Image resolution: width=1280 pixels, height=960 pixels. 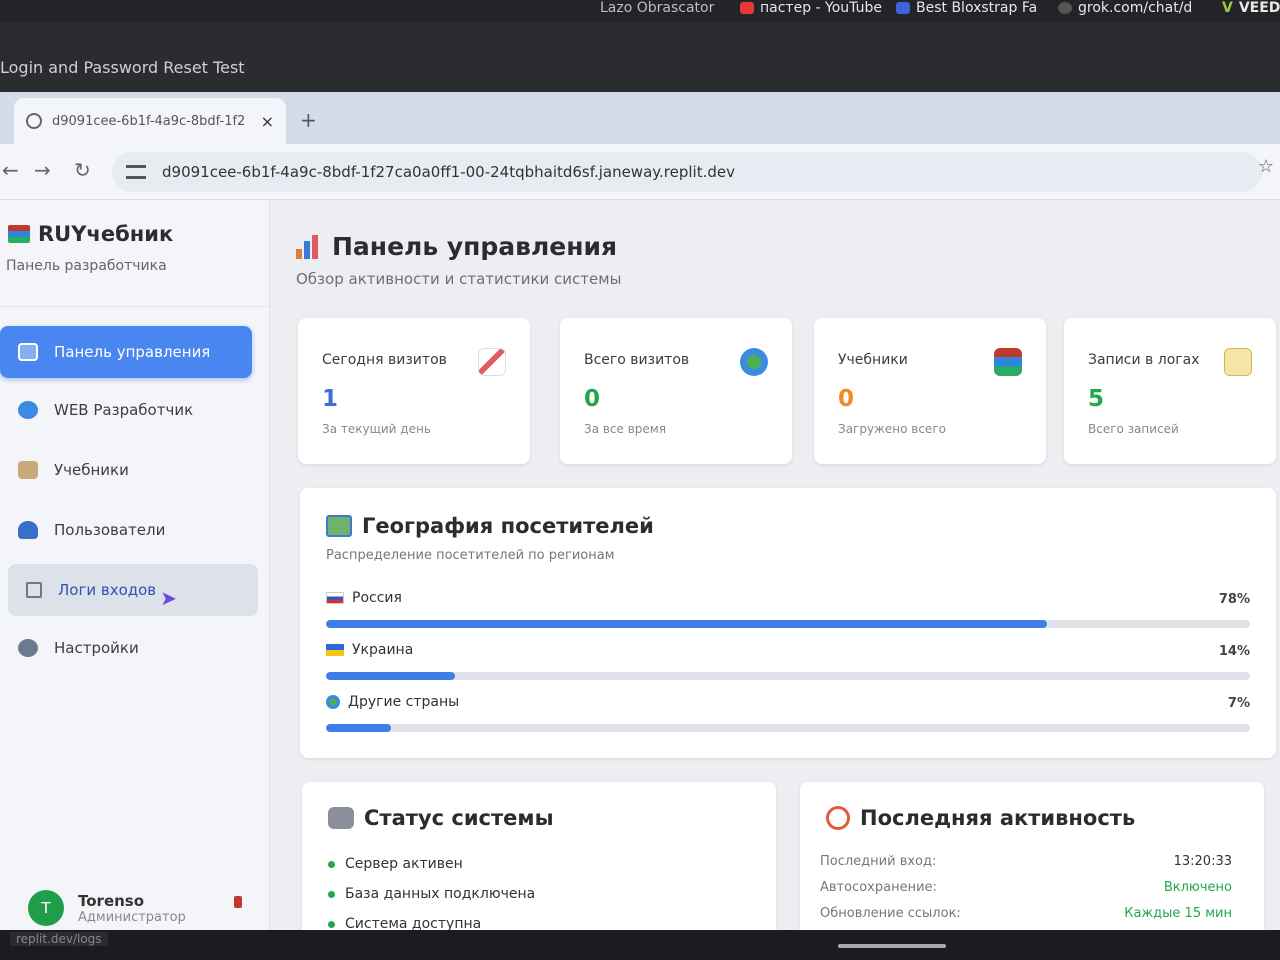 I want to click on sidebar-item-users: Пользователи, so click(x=126, y=530).